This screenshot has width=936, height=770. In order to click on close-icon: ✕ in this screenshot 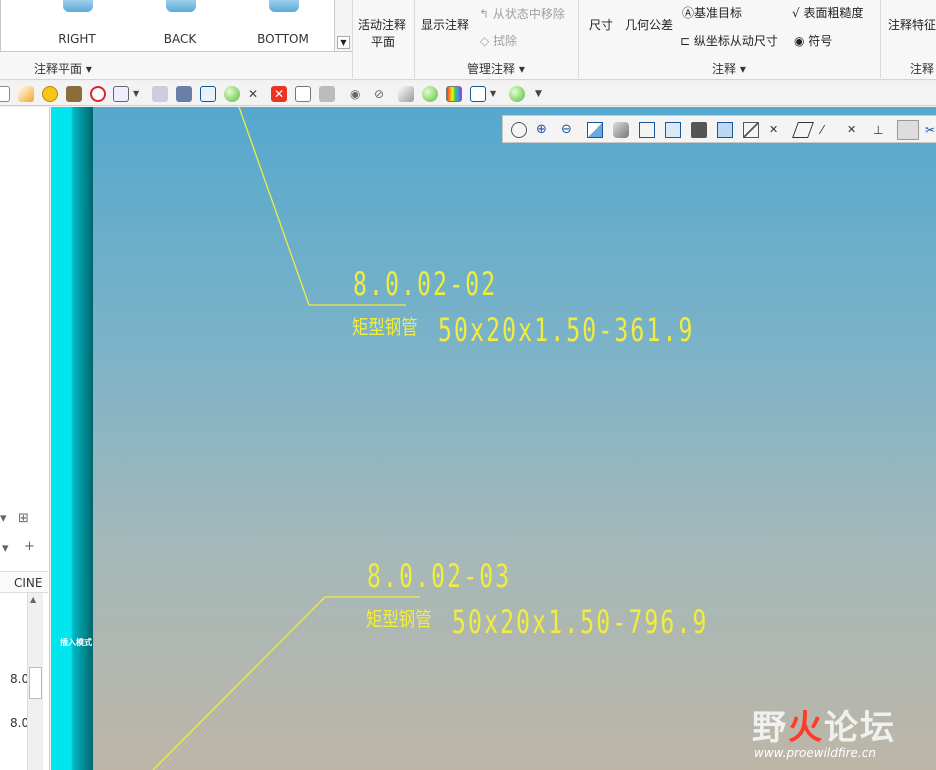, I will do `click(256, 94)`.